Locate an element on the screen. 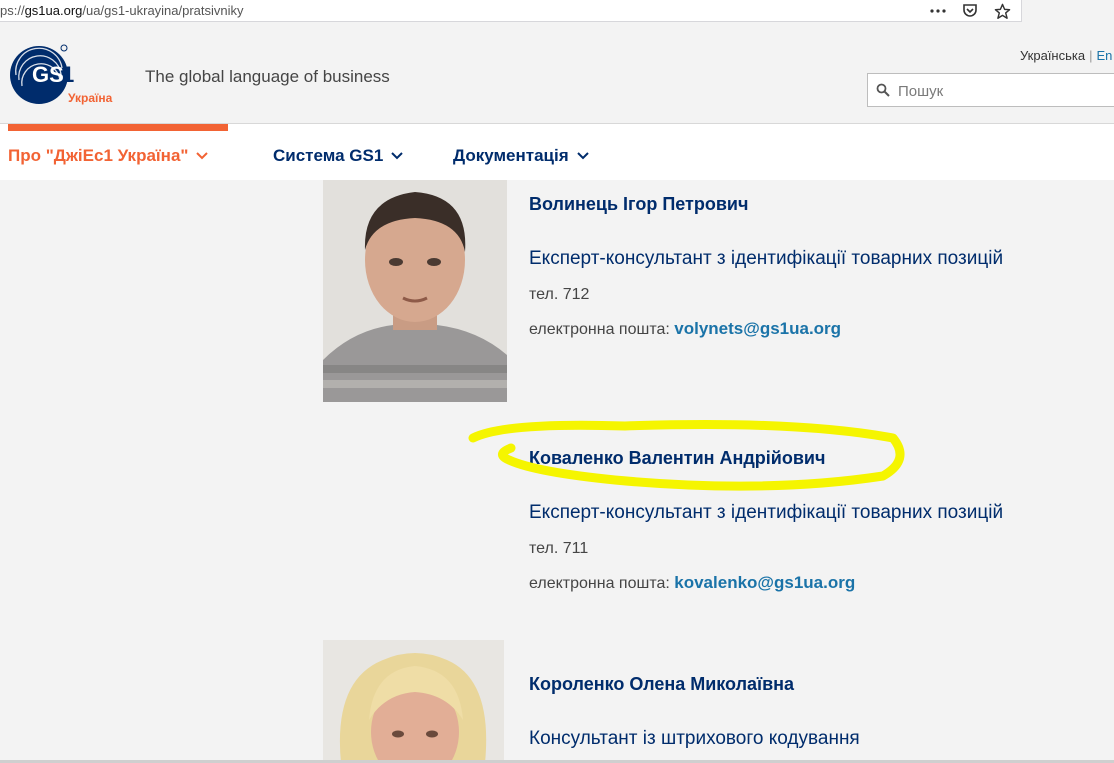  url-prefix: ps:// is located at coordinates (12, 10).